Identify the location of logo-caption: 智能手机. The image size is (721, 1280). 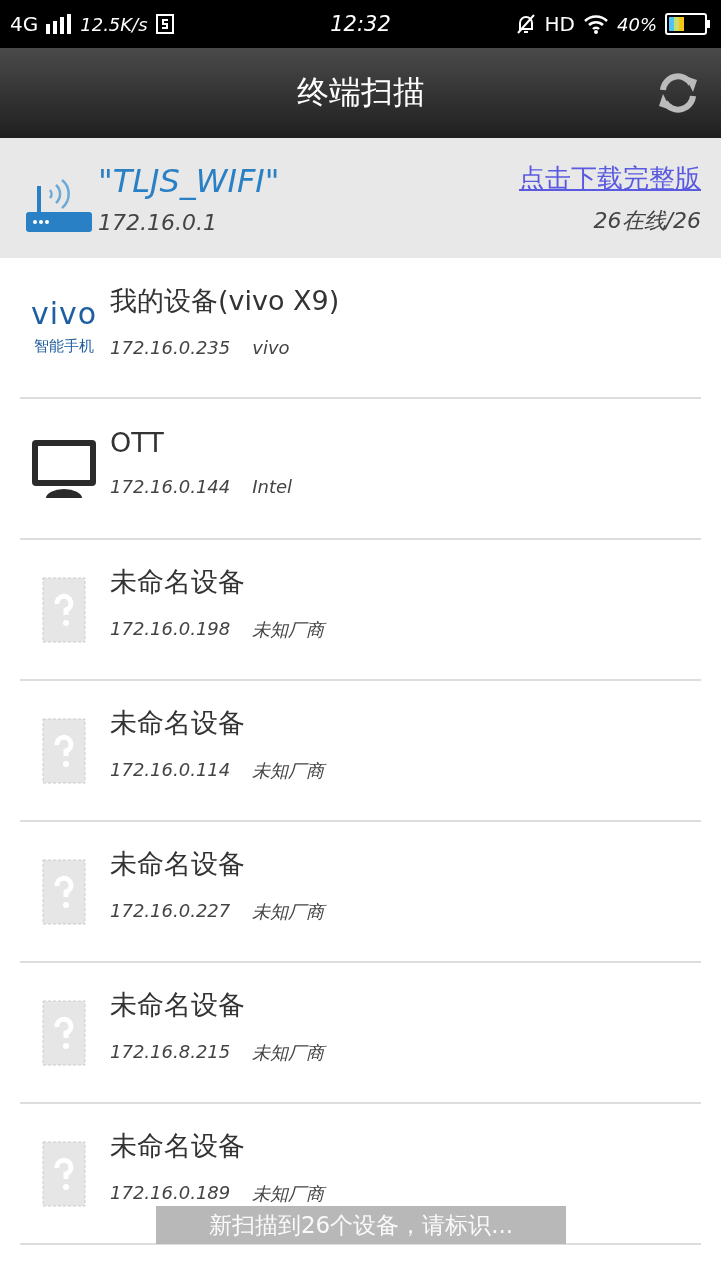
(64, 346).